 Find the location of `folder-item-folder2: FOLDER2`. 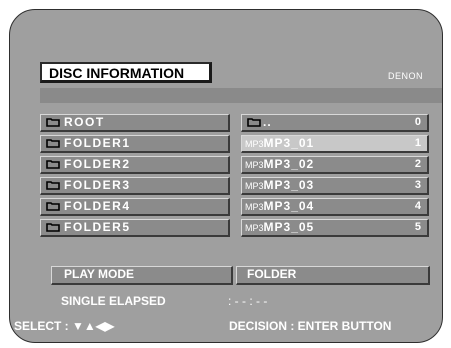

folder-item-folder2: FOLDER2 is located at coordinates (135, 165).